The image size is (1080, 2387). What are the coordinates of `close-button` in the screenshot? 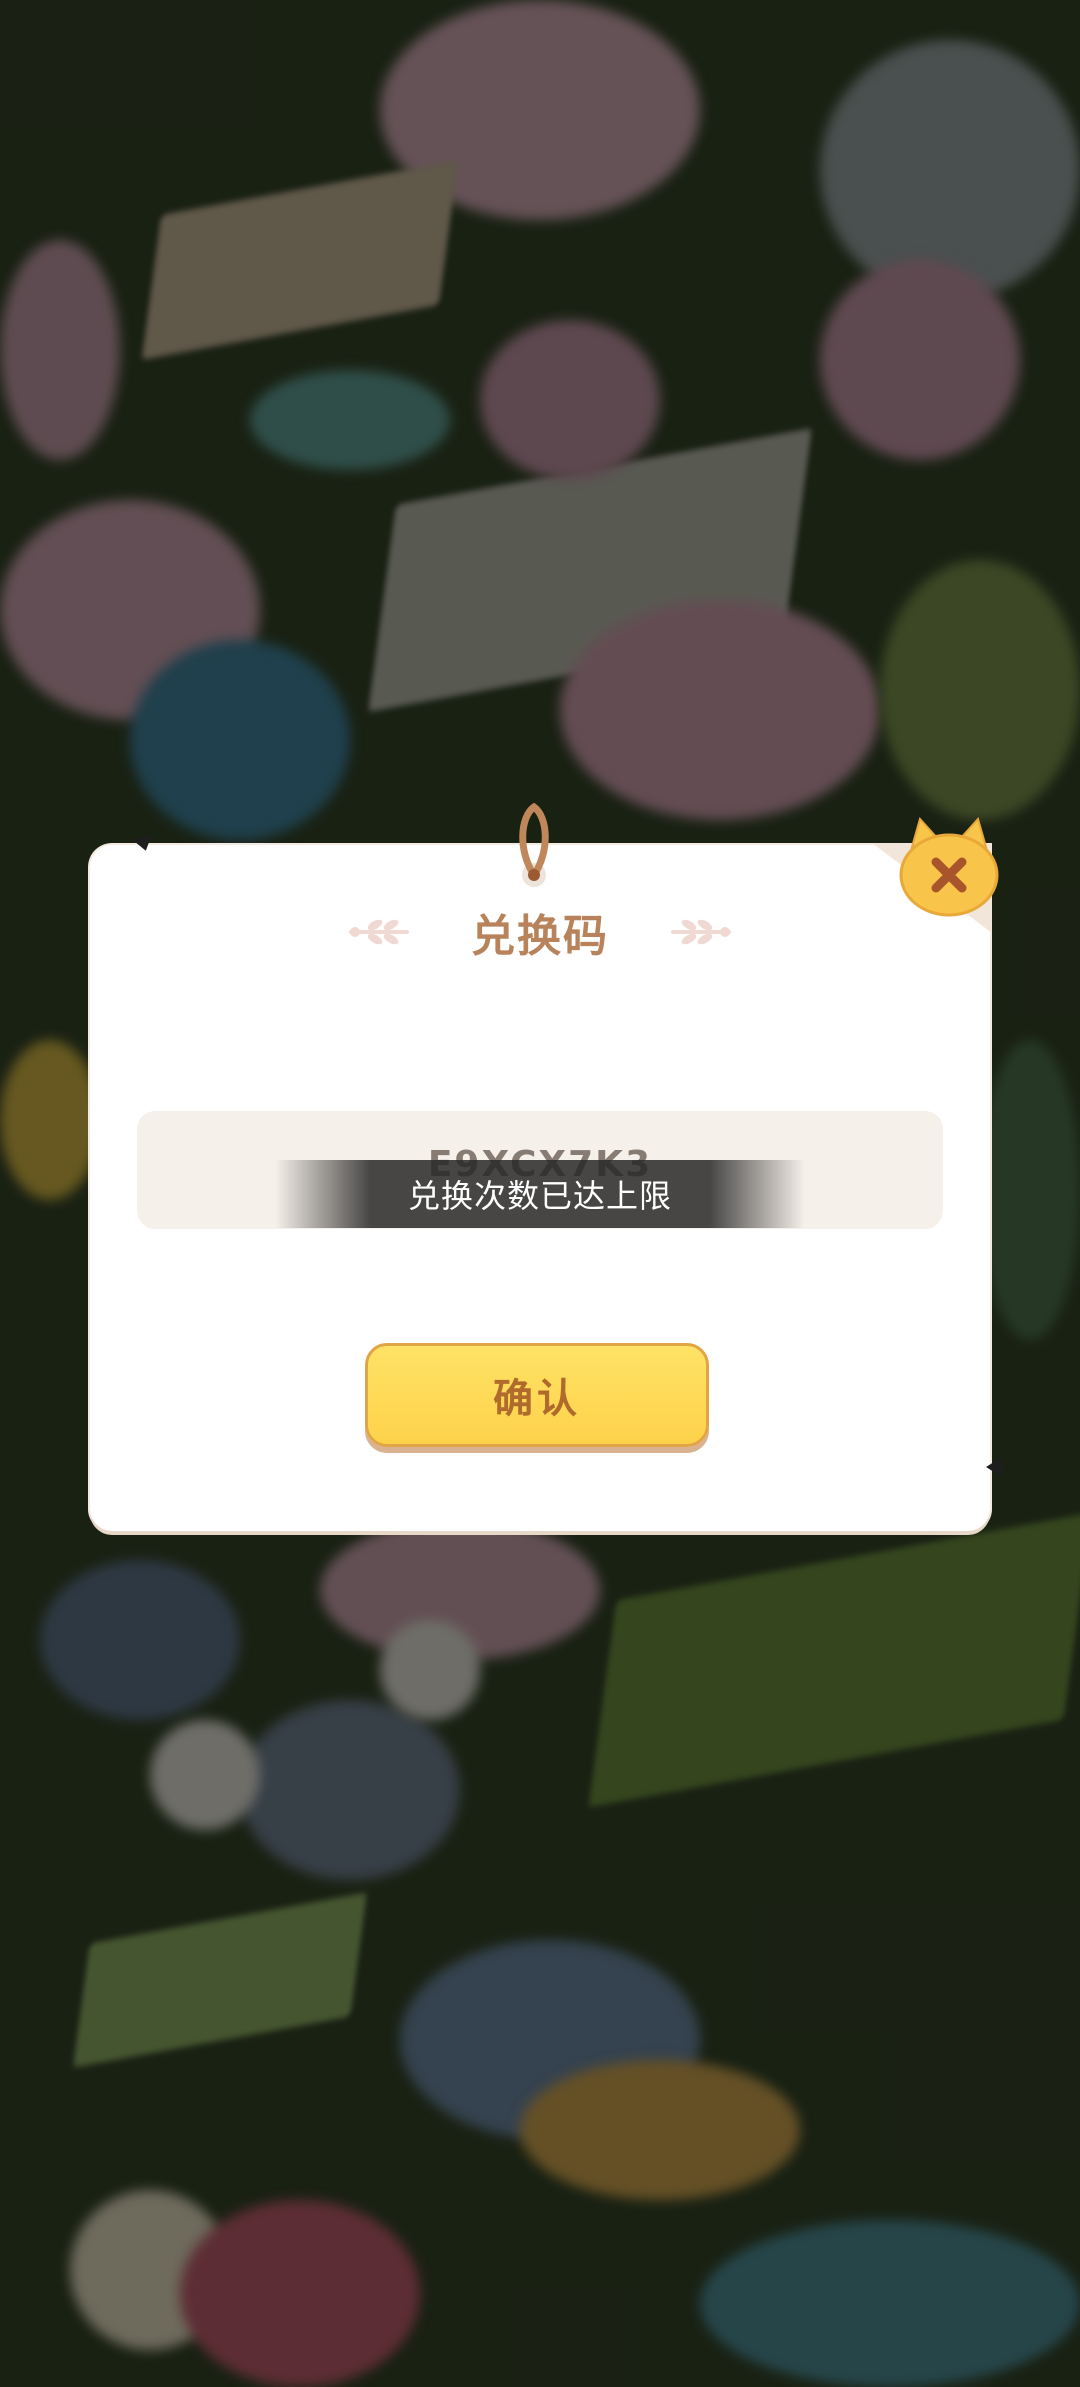 It's located at (949, 868).